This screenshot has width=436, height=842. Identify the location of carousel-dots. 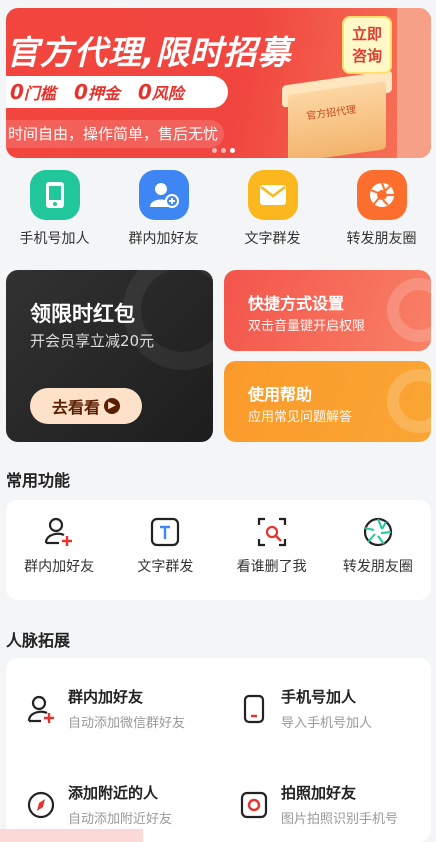
(223, 150).